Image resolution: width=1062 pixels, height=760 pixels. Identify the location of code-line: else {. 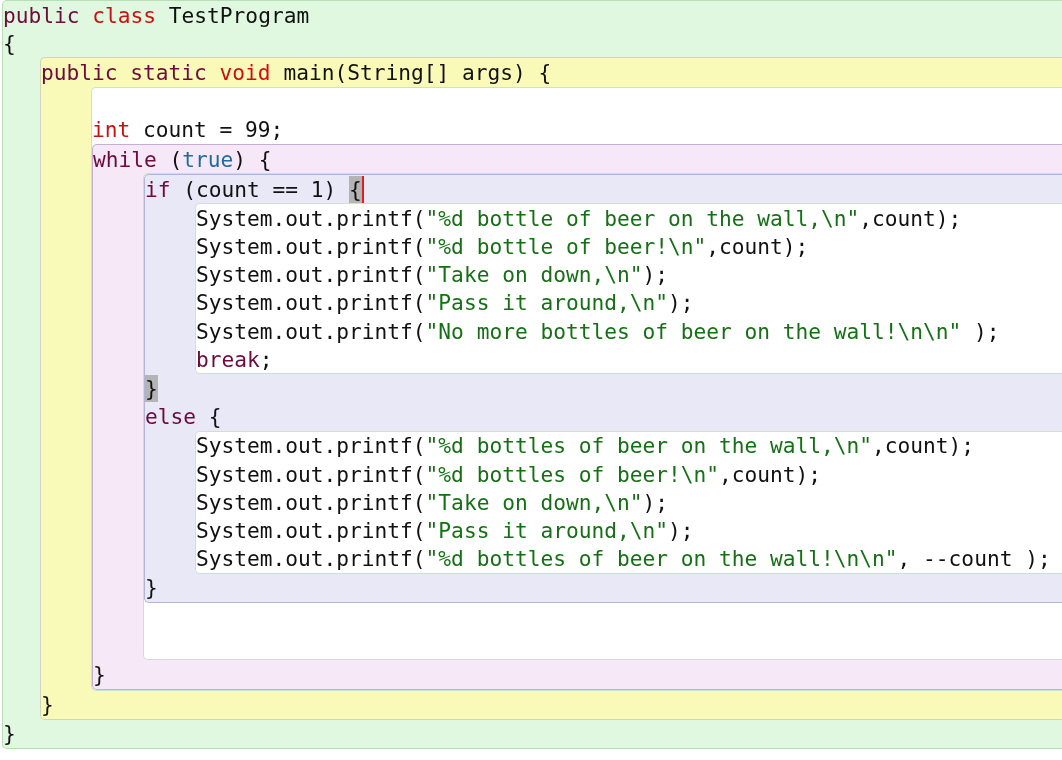
(184, 417).